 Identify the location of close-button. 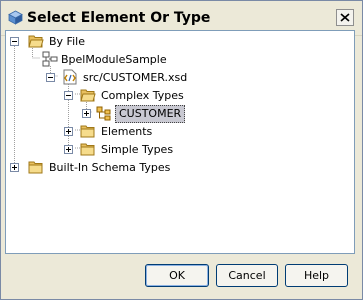
(345, 17).